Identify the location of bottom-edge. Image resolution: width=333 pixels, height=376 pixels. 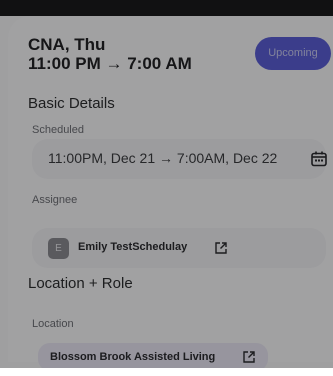
(166, 372).